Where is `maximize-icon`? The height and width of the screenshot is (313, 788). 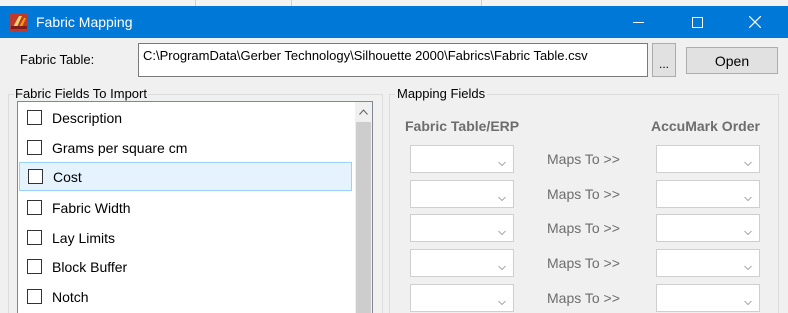
maximize-icon is located at coordinates (697, 22).